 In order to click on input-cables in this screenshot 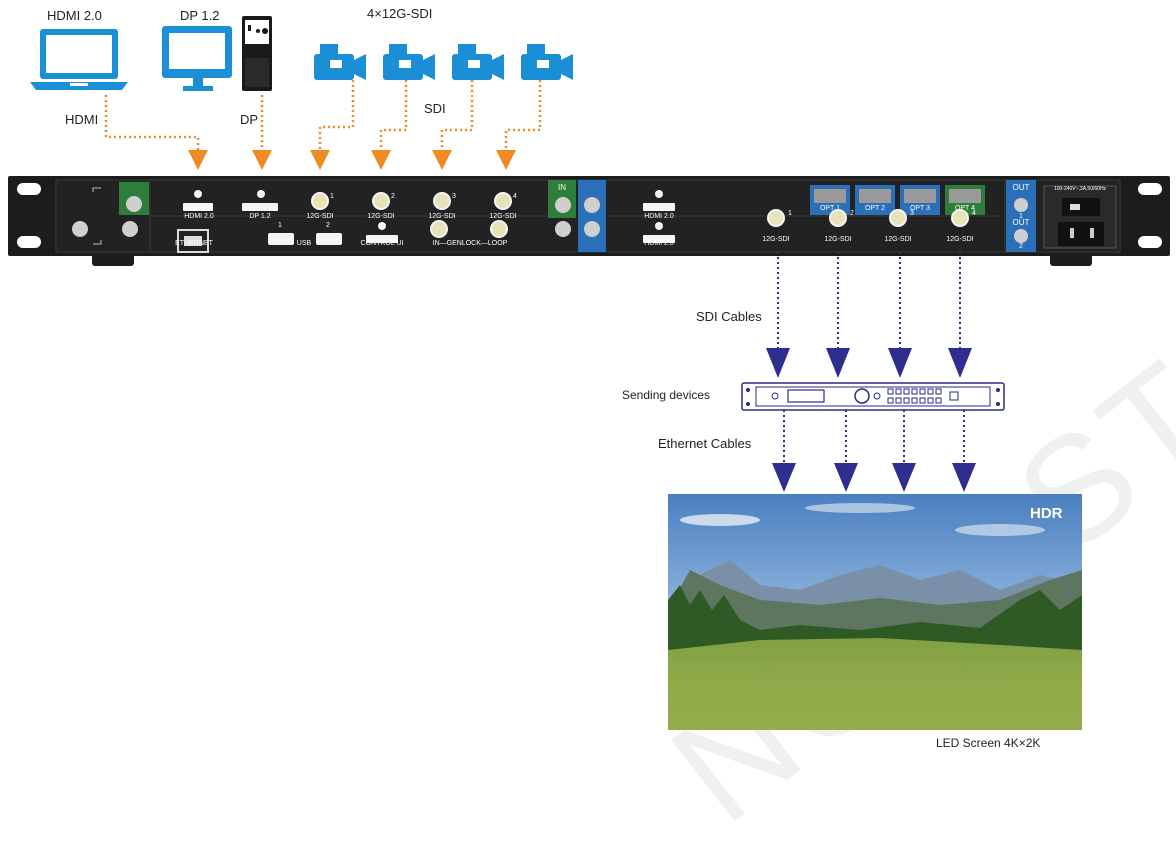, I will do `click(323, 116)`.